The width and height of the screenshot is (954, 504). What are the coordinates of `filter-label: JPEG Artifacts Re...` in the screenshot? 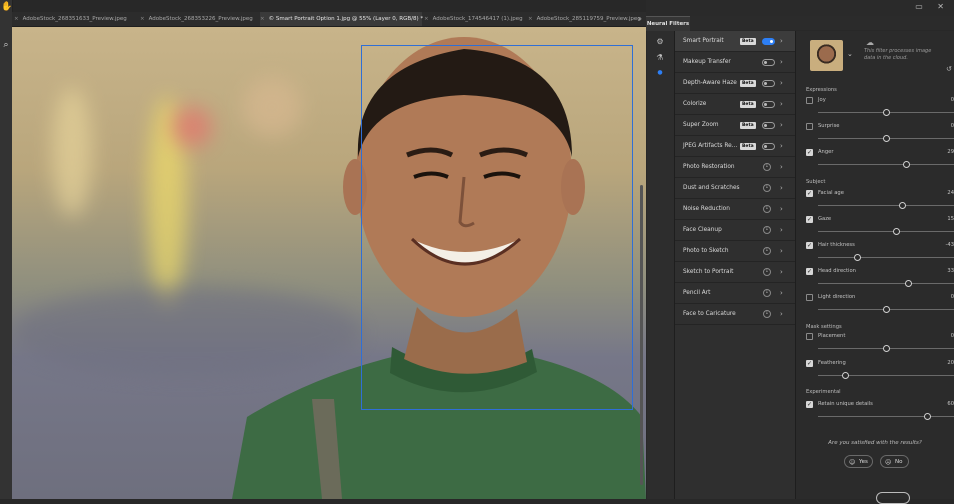 It's located at (710, 146).